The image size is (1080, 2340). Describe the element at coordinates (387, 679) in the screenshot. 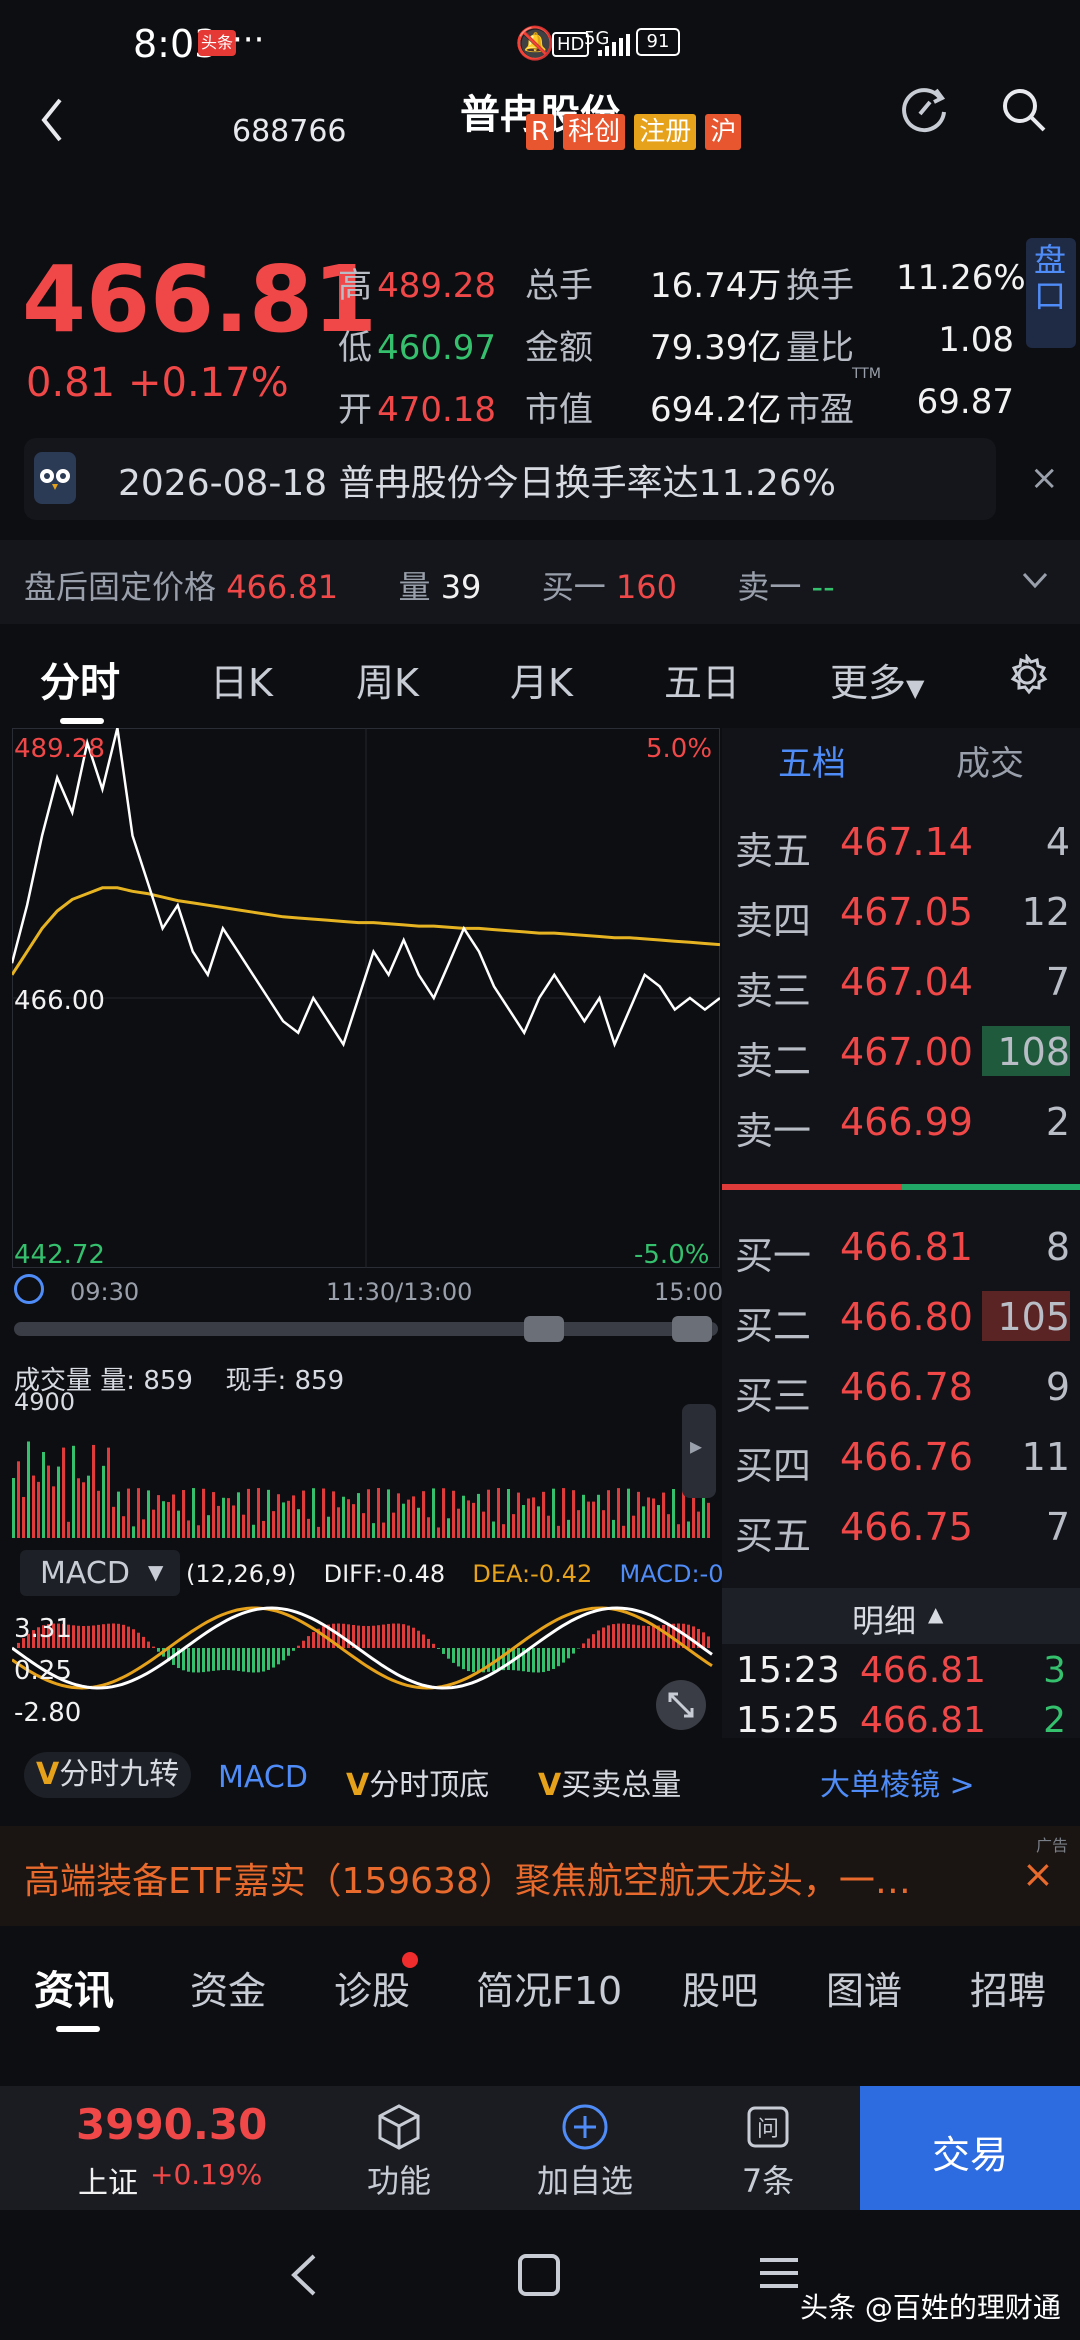

I see `tab-weekly-k: 周K` at that location.